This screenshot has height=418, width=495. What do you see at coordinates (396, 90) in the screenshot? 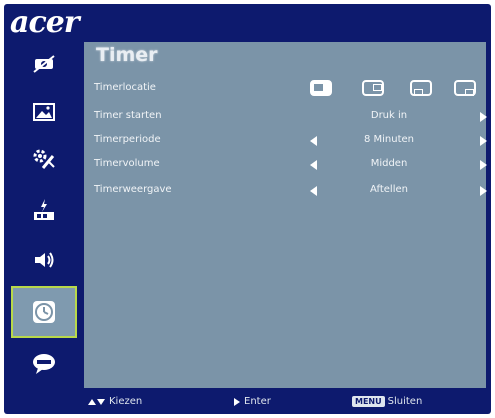
I see `location-options` at bounding box center [396, 90].